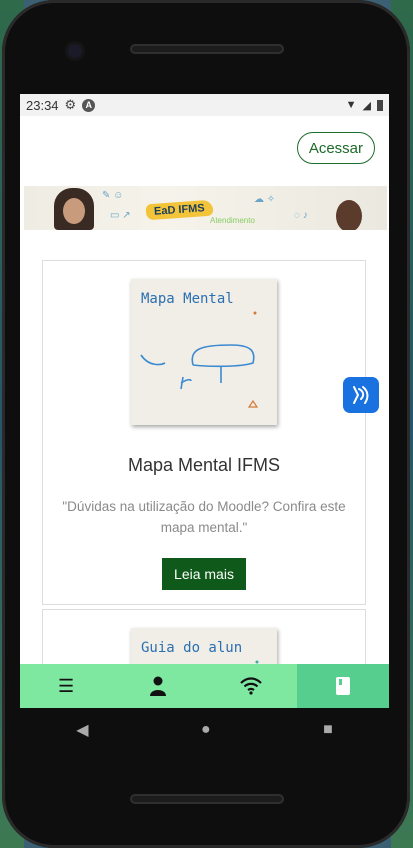 The height and width of the screenshot is (848, 413). What do you see at coordinates (204, 574) in the screenshot?
I see `read-more-button: Leia mais` at bounding box center [204, 574].